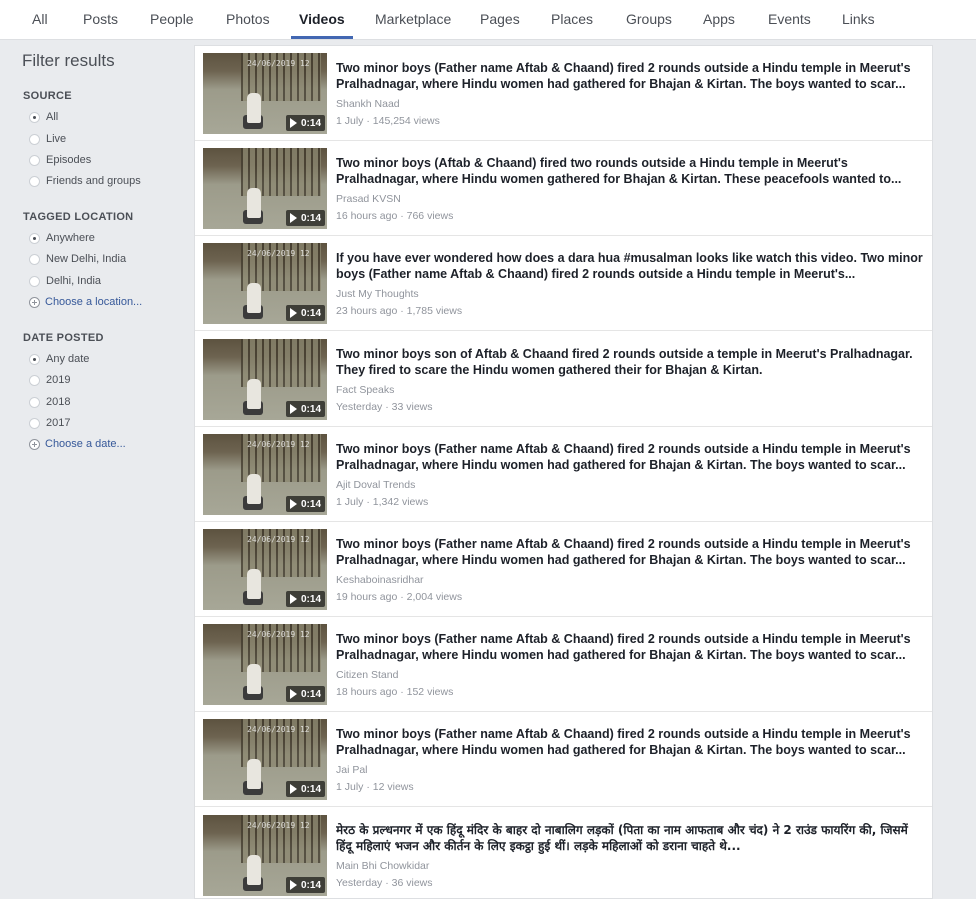 The image size is (976, 899). What do you see at coordinates (93, 181) in the screenshot?
I see `option-label: Friends and groups` at bounding box center [93, 181].